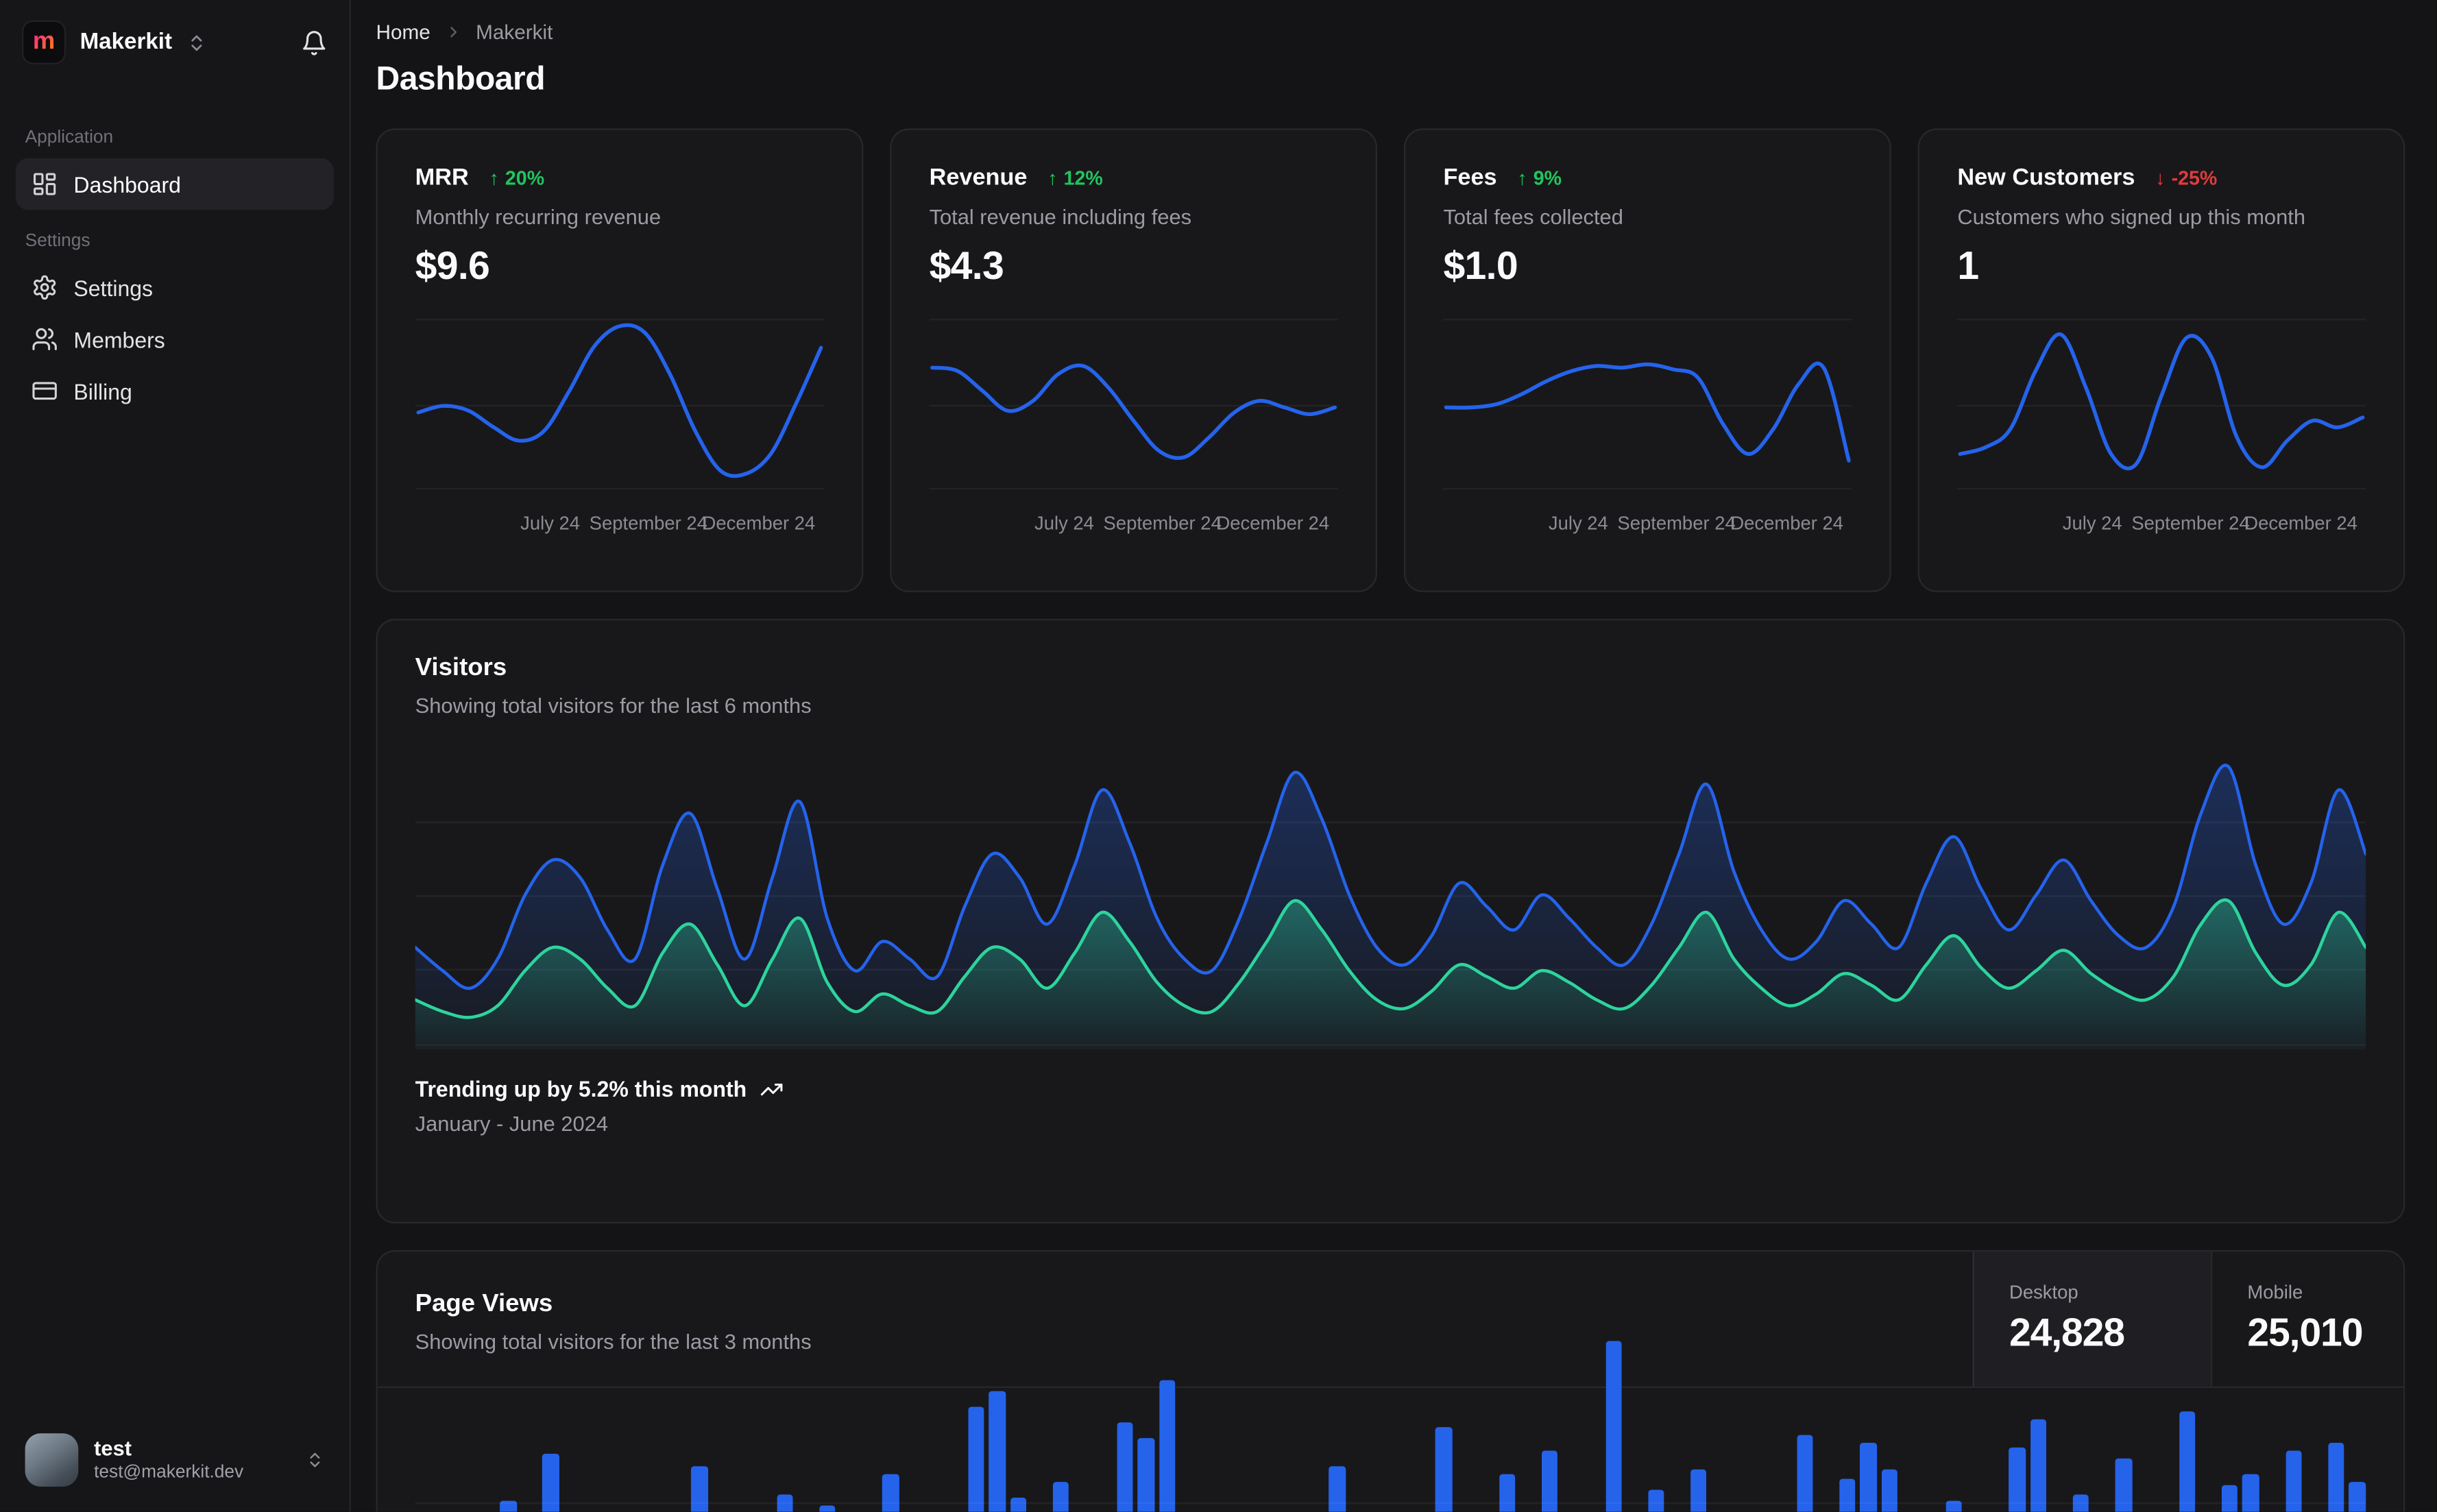 The image size is (2437, 1512). What do you see at coordinates (1533, 217) in the screenshot?
I see `stat-subtitle: Total fees collected` at bounding box center [1533, 217].